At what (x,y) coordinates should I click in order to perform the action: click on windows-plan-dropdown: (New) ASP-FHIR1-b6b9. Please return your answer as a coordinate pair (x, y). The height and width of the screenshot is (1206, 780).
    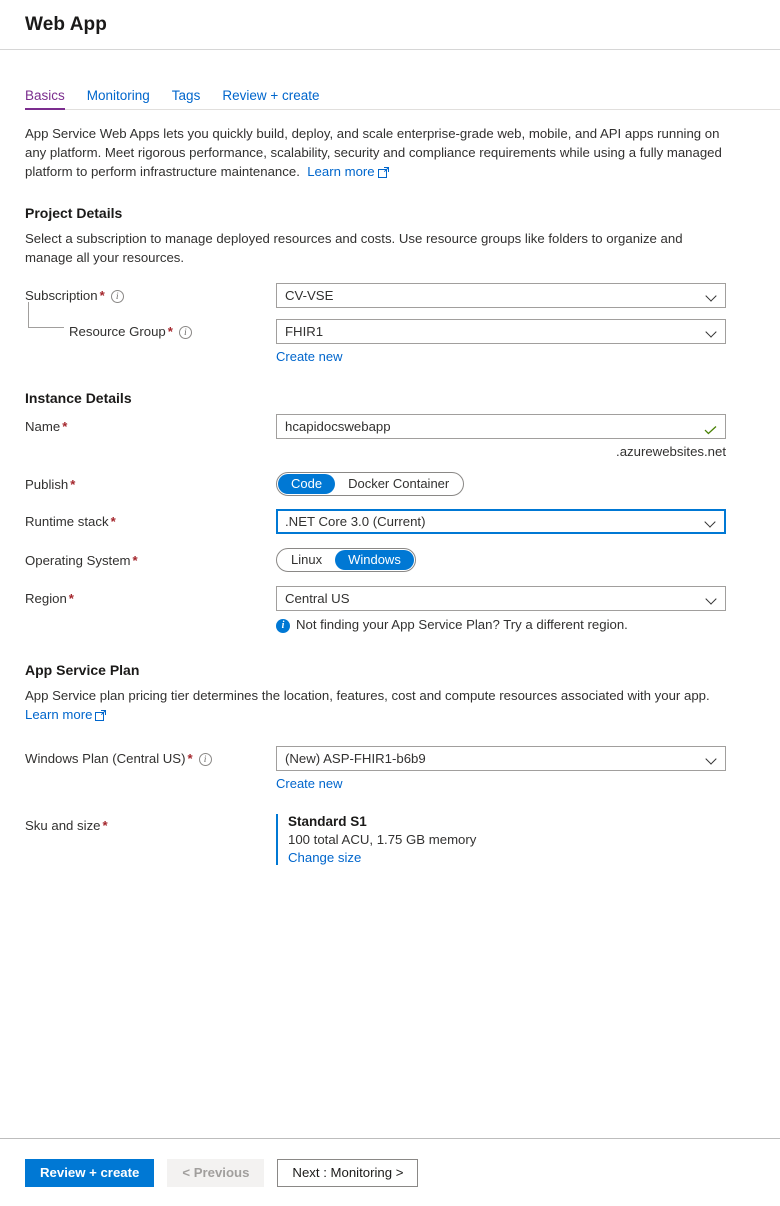
    Looking at the image, I should click on (501, 758).